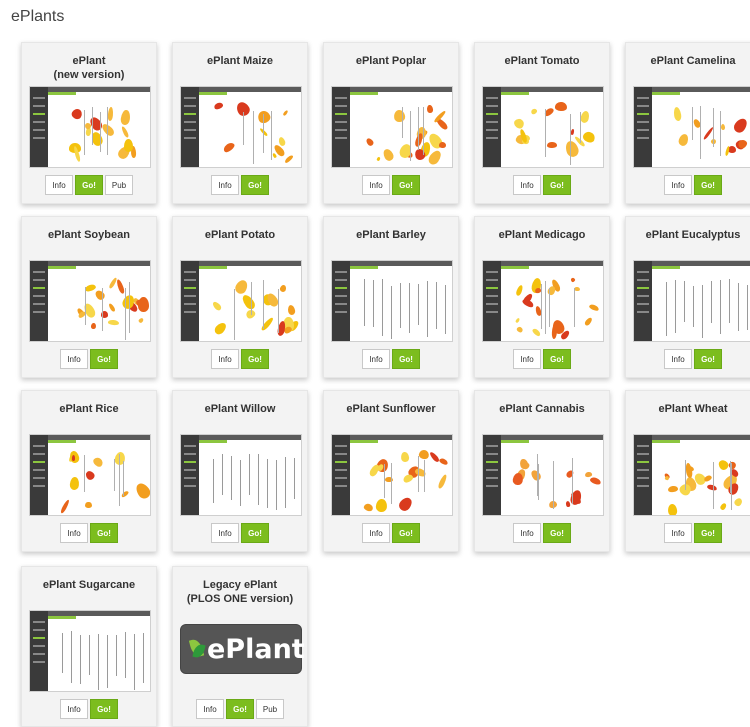  I want to click on eplant-card: ePlant Soybean Info Go!, so click(89, 297).